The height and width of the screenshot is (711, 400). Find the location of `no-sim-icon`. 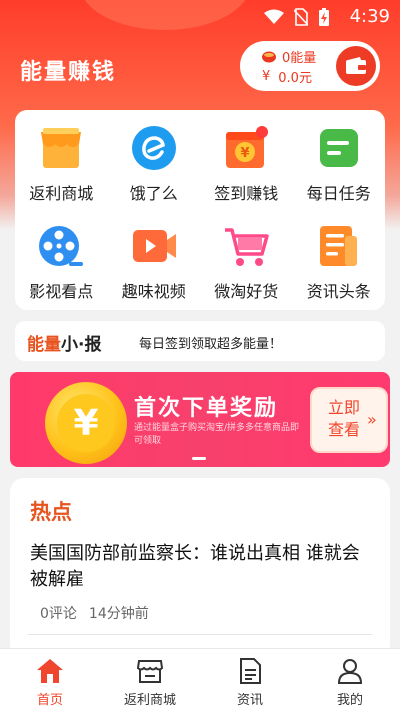

no-sim-icon is located at coordinates (301, 17).